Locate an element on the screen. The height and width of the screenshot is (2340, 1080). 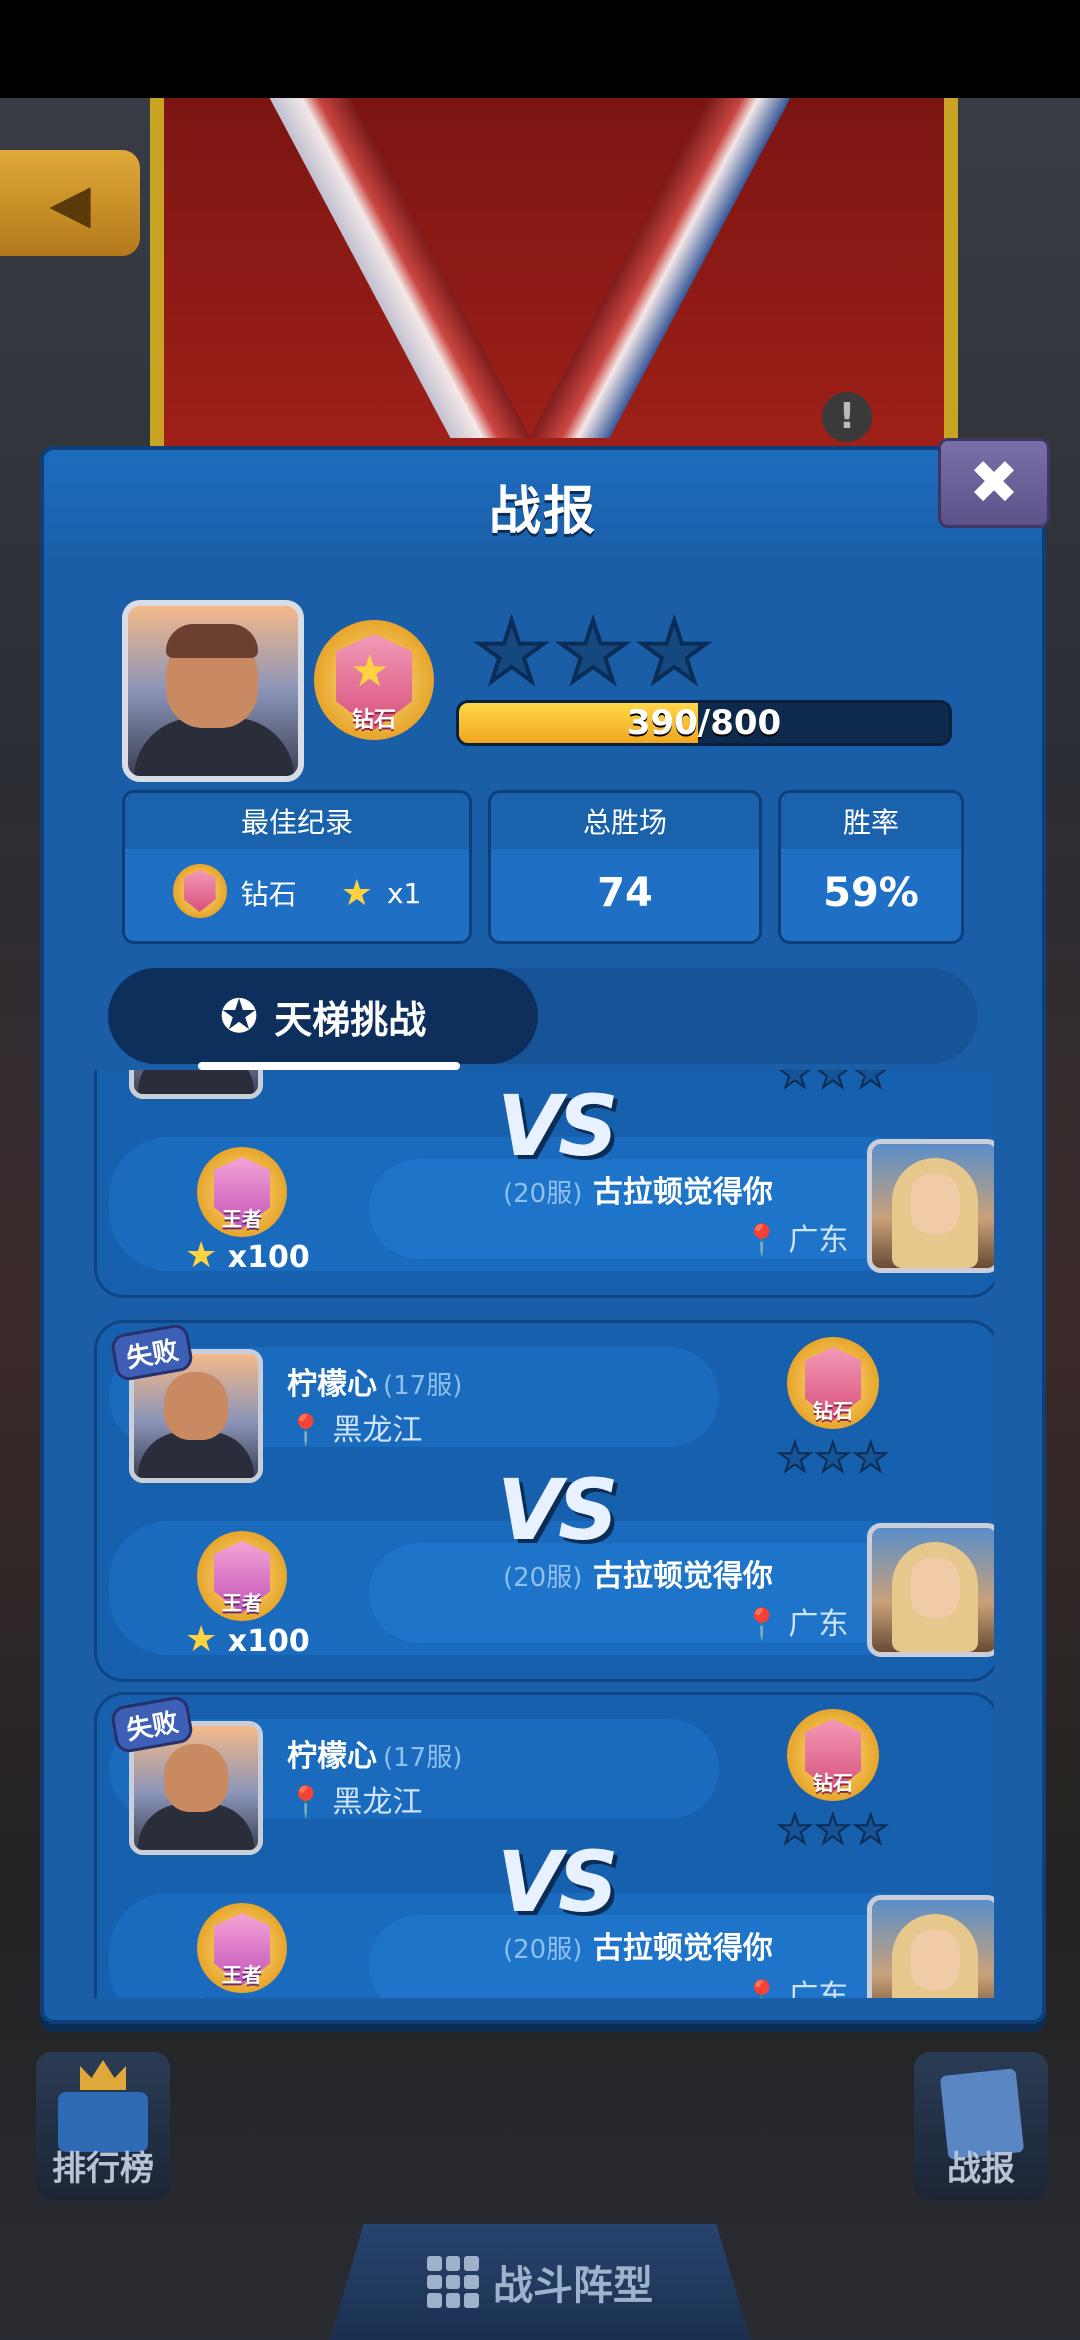
tab-underline is located at coordinates (329, 1066).